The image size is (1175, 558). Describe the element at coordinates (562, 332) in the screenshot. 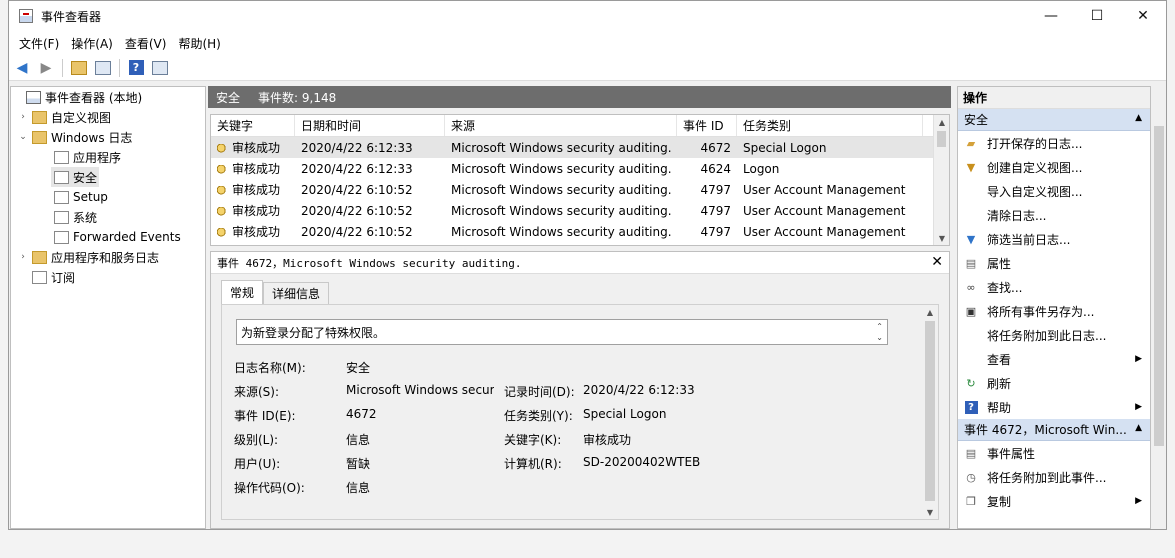

I see `event-message-box: 为新登录分配了特殊权限。 ⌃ ⌄` at that location.